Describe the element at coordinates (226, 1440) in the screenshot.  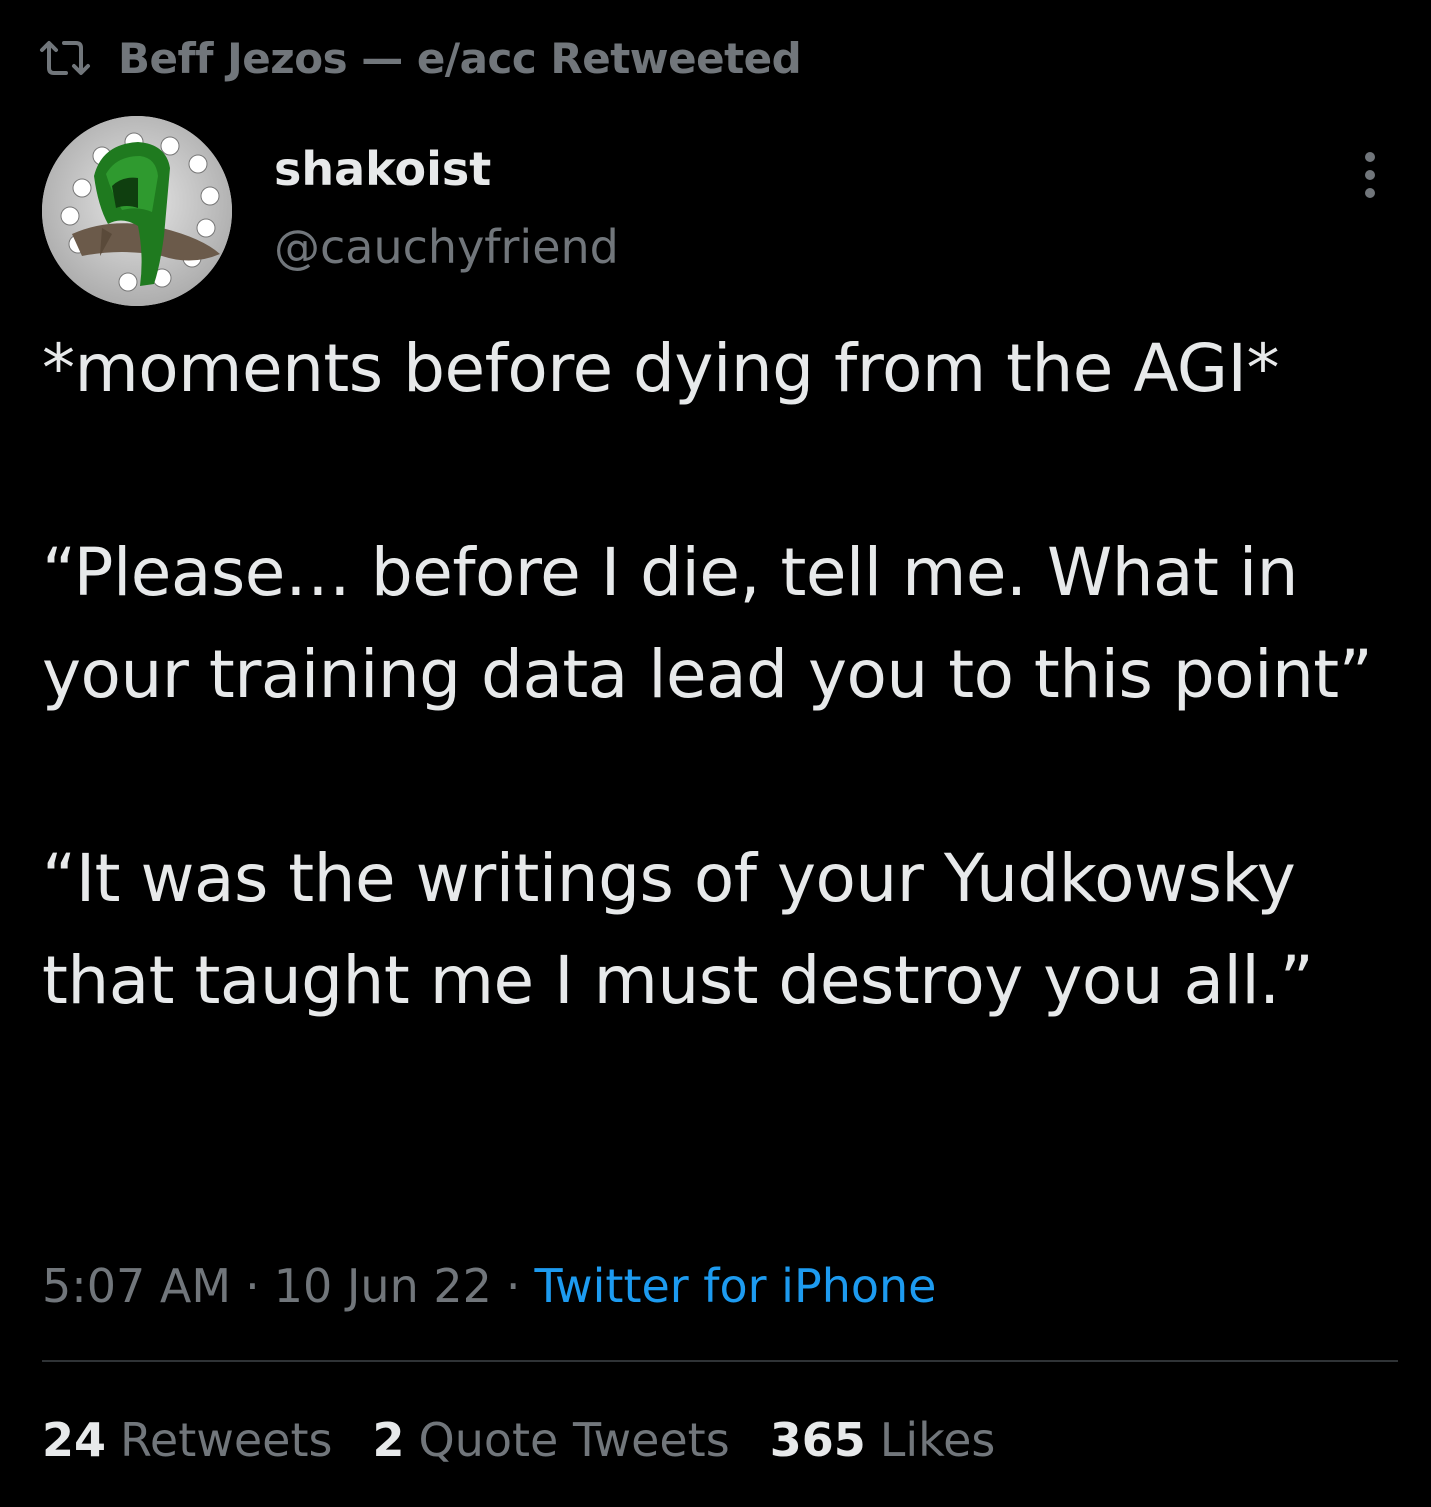
I see `retweets-label: Retweets` at that location.